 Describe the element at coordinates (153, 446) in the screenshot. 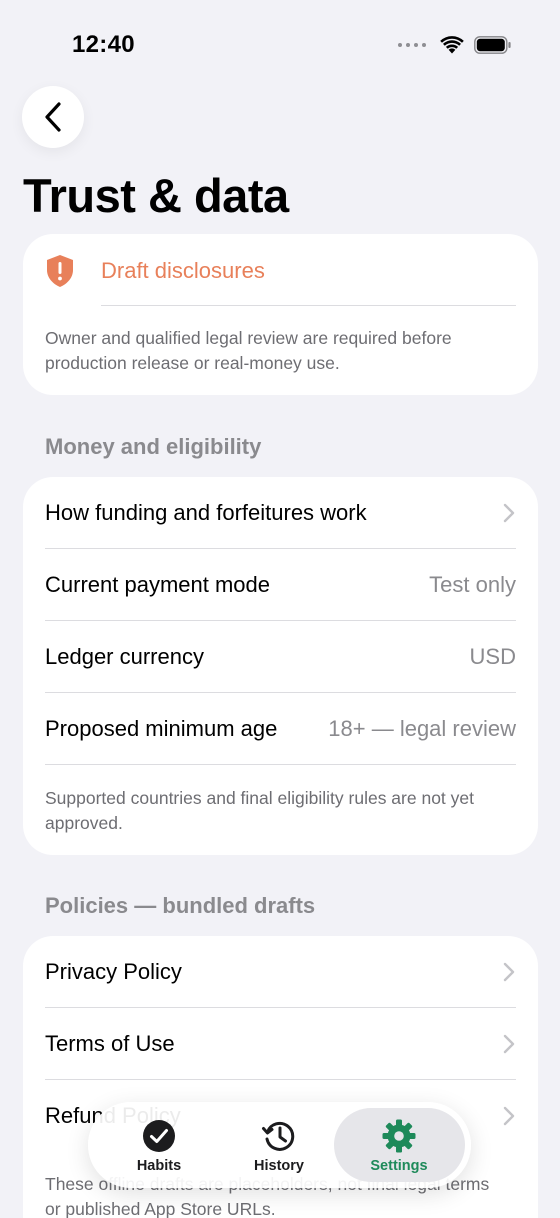

I see `section-header-money: Money and eligibility` at that location.